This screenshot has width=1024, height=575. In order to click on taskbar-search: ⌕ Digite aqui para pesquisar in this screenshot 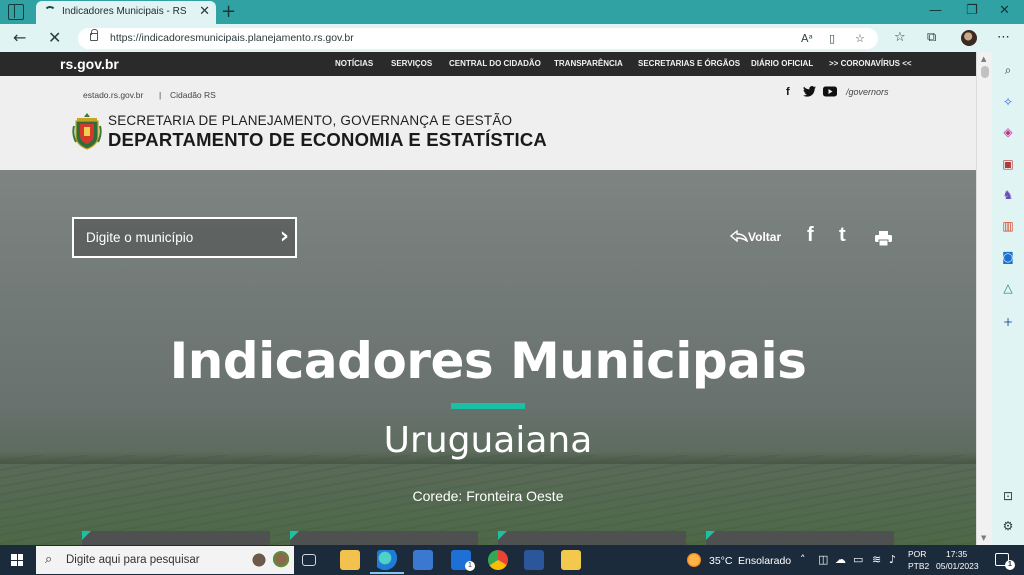, I will do `click(165, 560)`.